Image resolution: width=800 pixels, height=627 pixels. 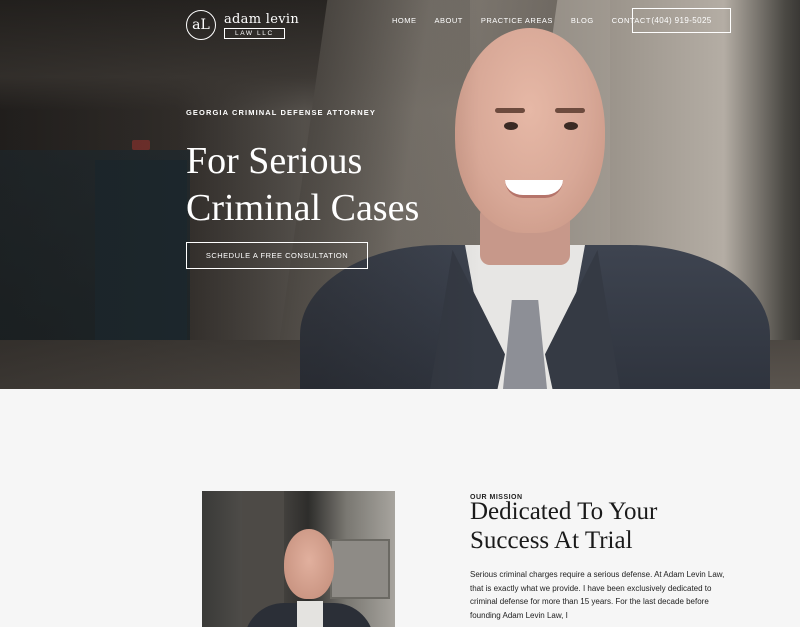 I want to click on hero-title: For Serious Criminal Cases, so click(x=336, y=185).